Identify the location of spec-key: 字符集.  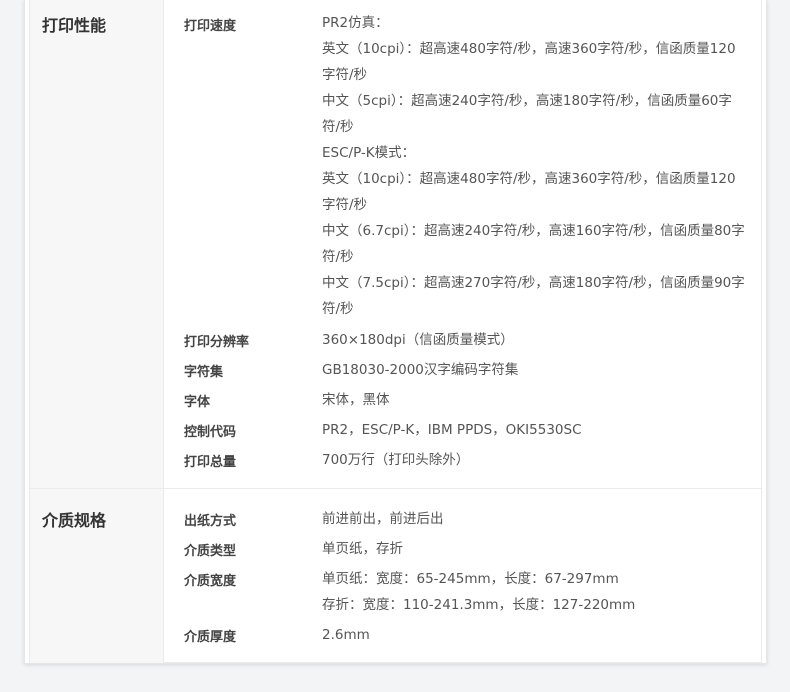
(204, 372).